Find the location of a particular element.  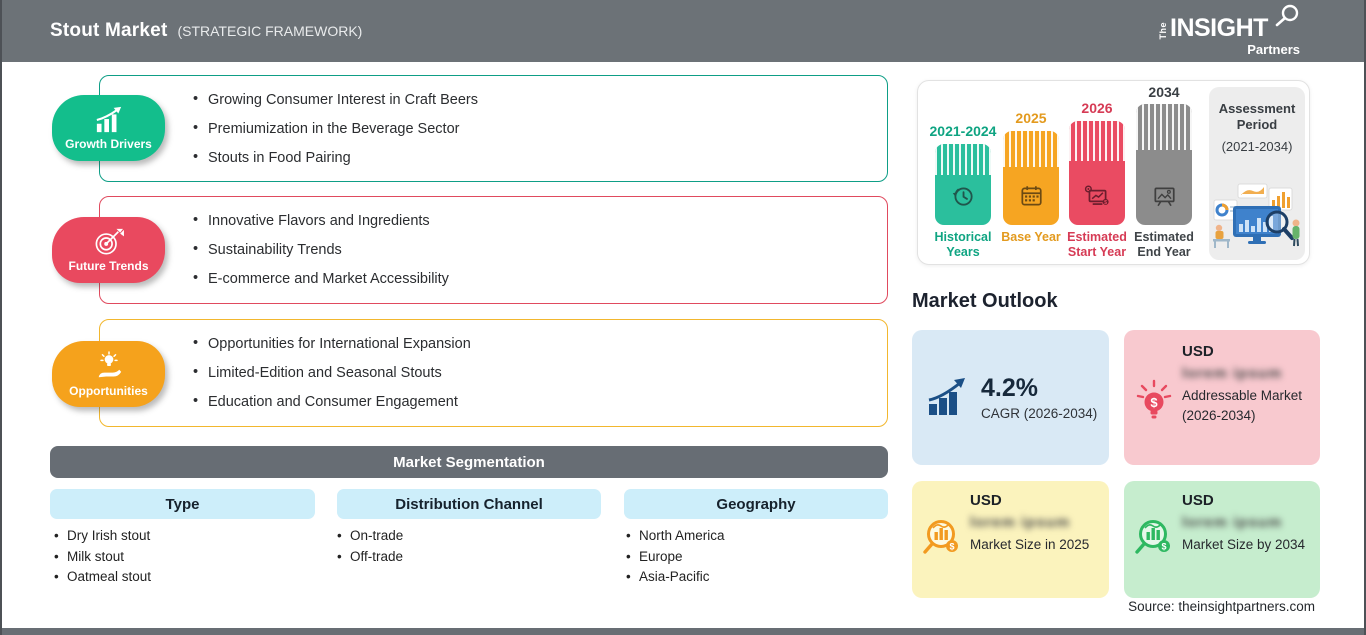

cagr-card: 4.2% CAGR (2026-2034) is located at coordinates (1010, 397).